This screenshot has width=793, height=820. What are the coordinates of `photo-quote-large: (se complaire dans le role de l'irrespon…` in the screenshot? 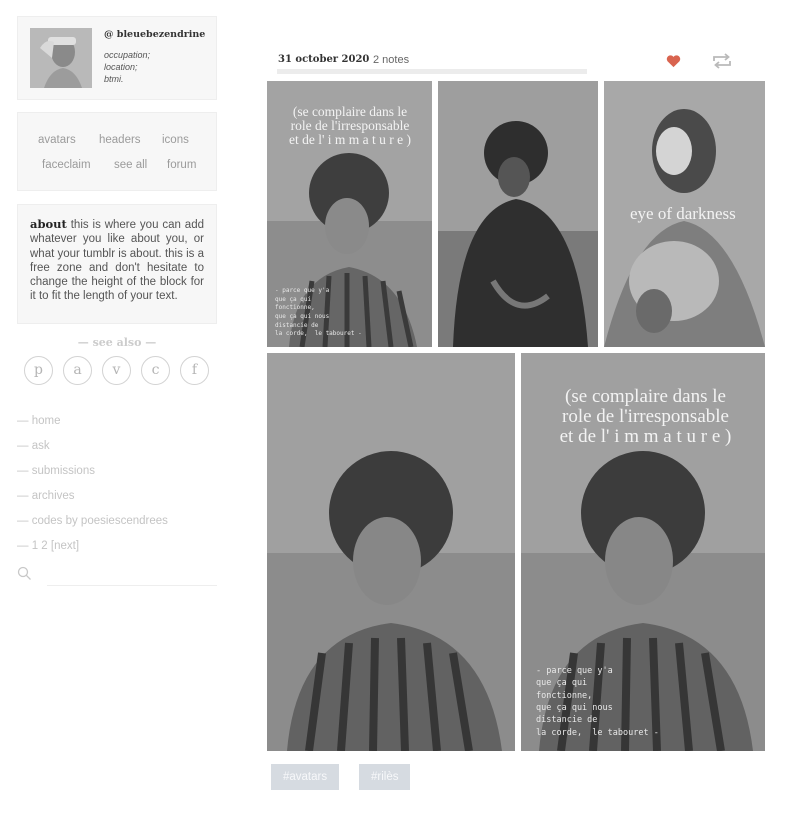 It's located at (645, 416).